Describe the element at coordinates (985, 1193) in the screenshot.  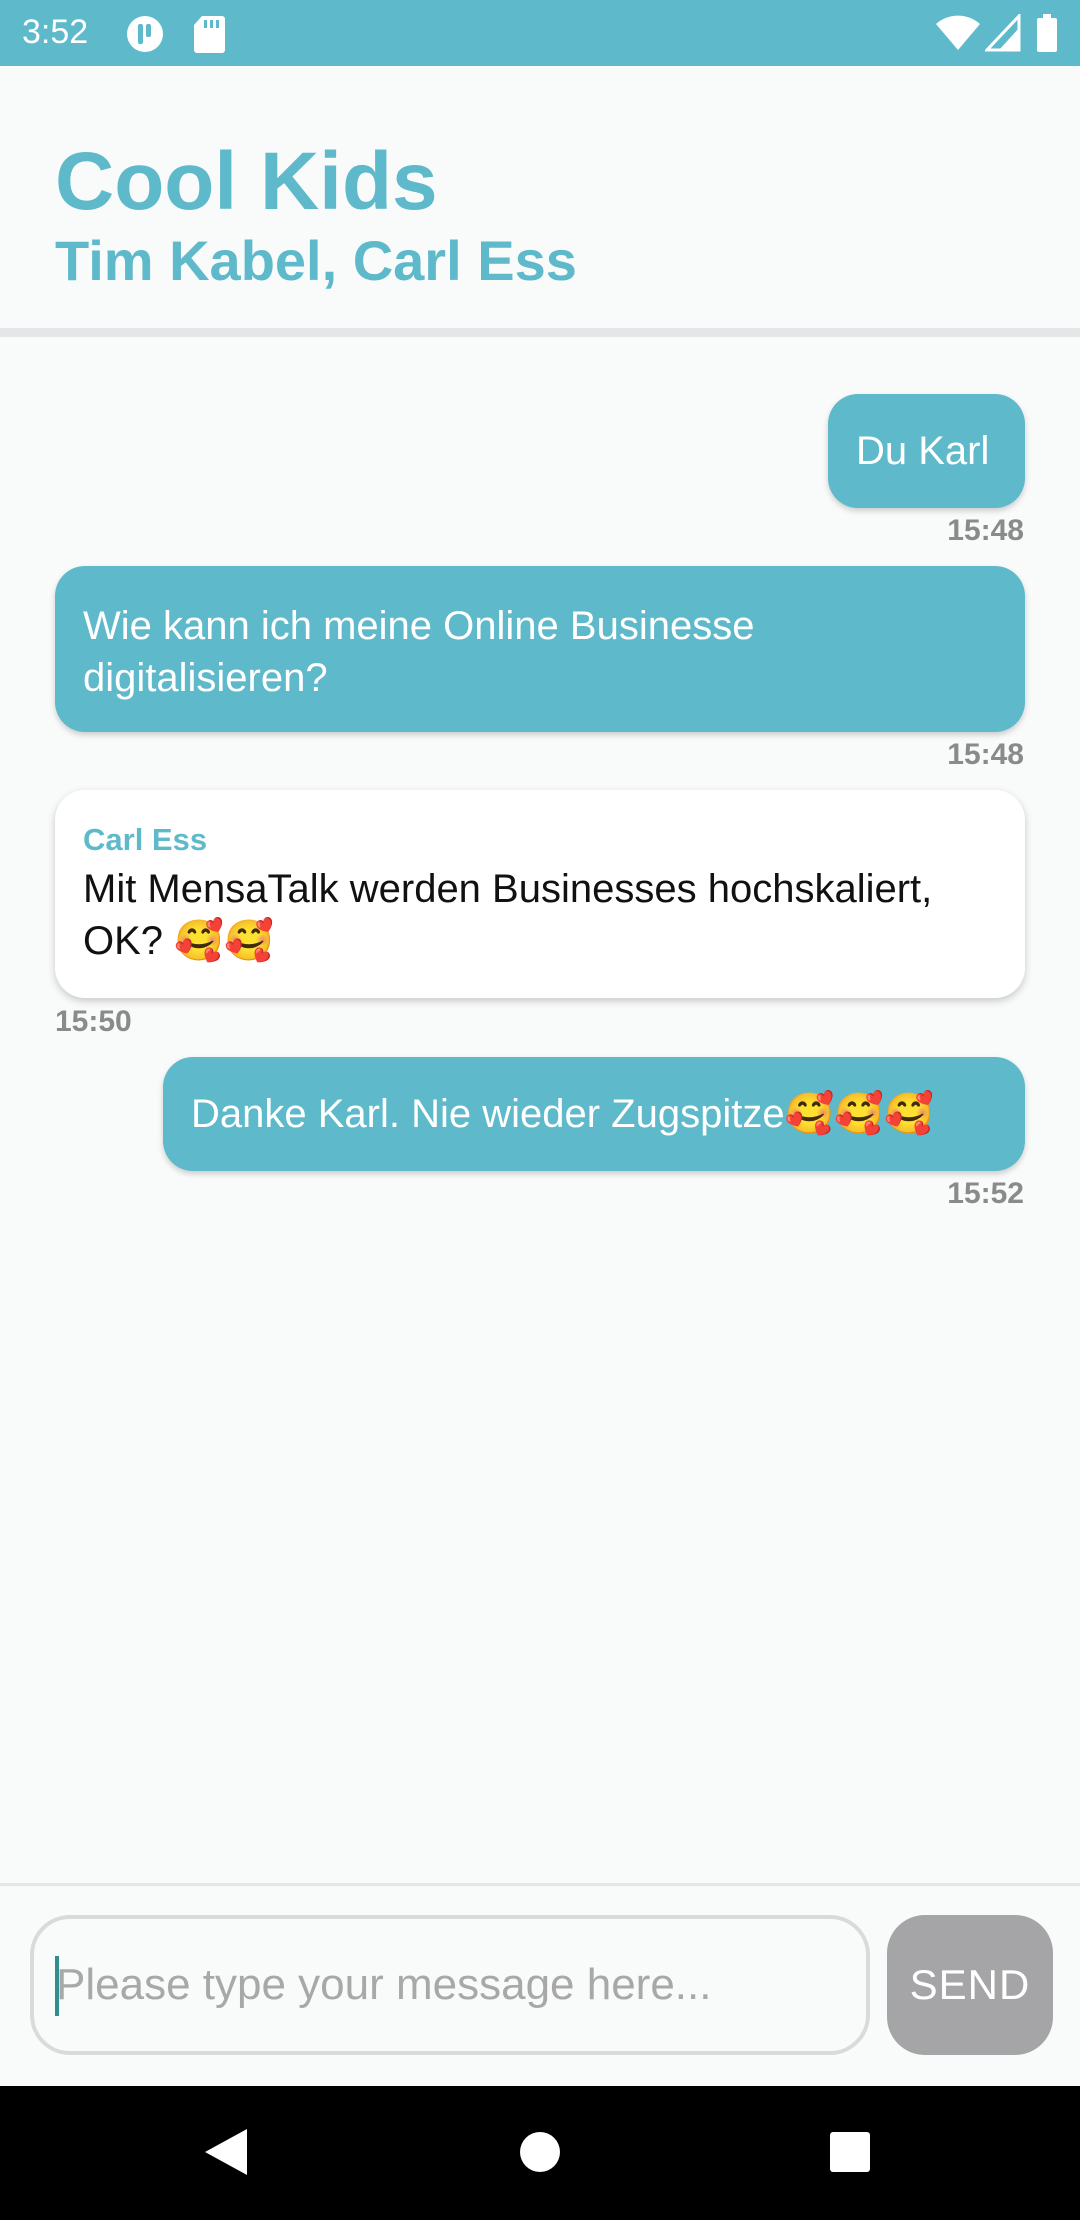
I see `message-time: 15:52` at that location.